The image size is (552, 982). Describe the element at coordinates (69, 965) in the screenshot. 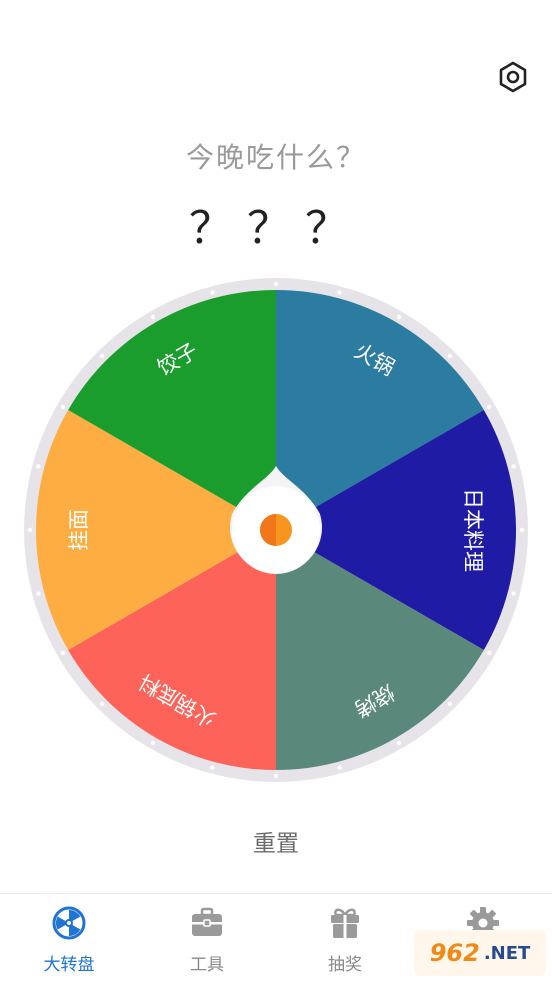

I see `tab-label: 大转盘` at that location.